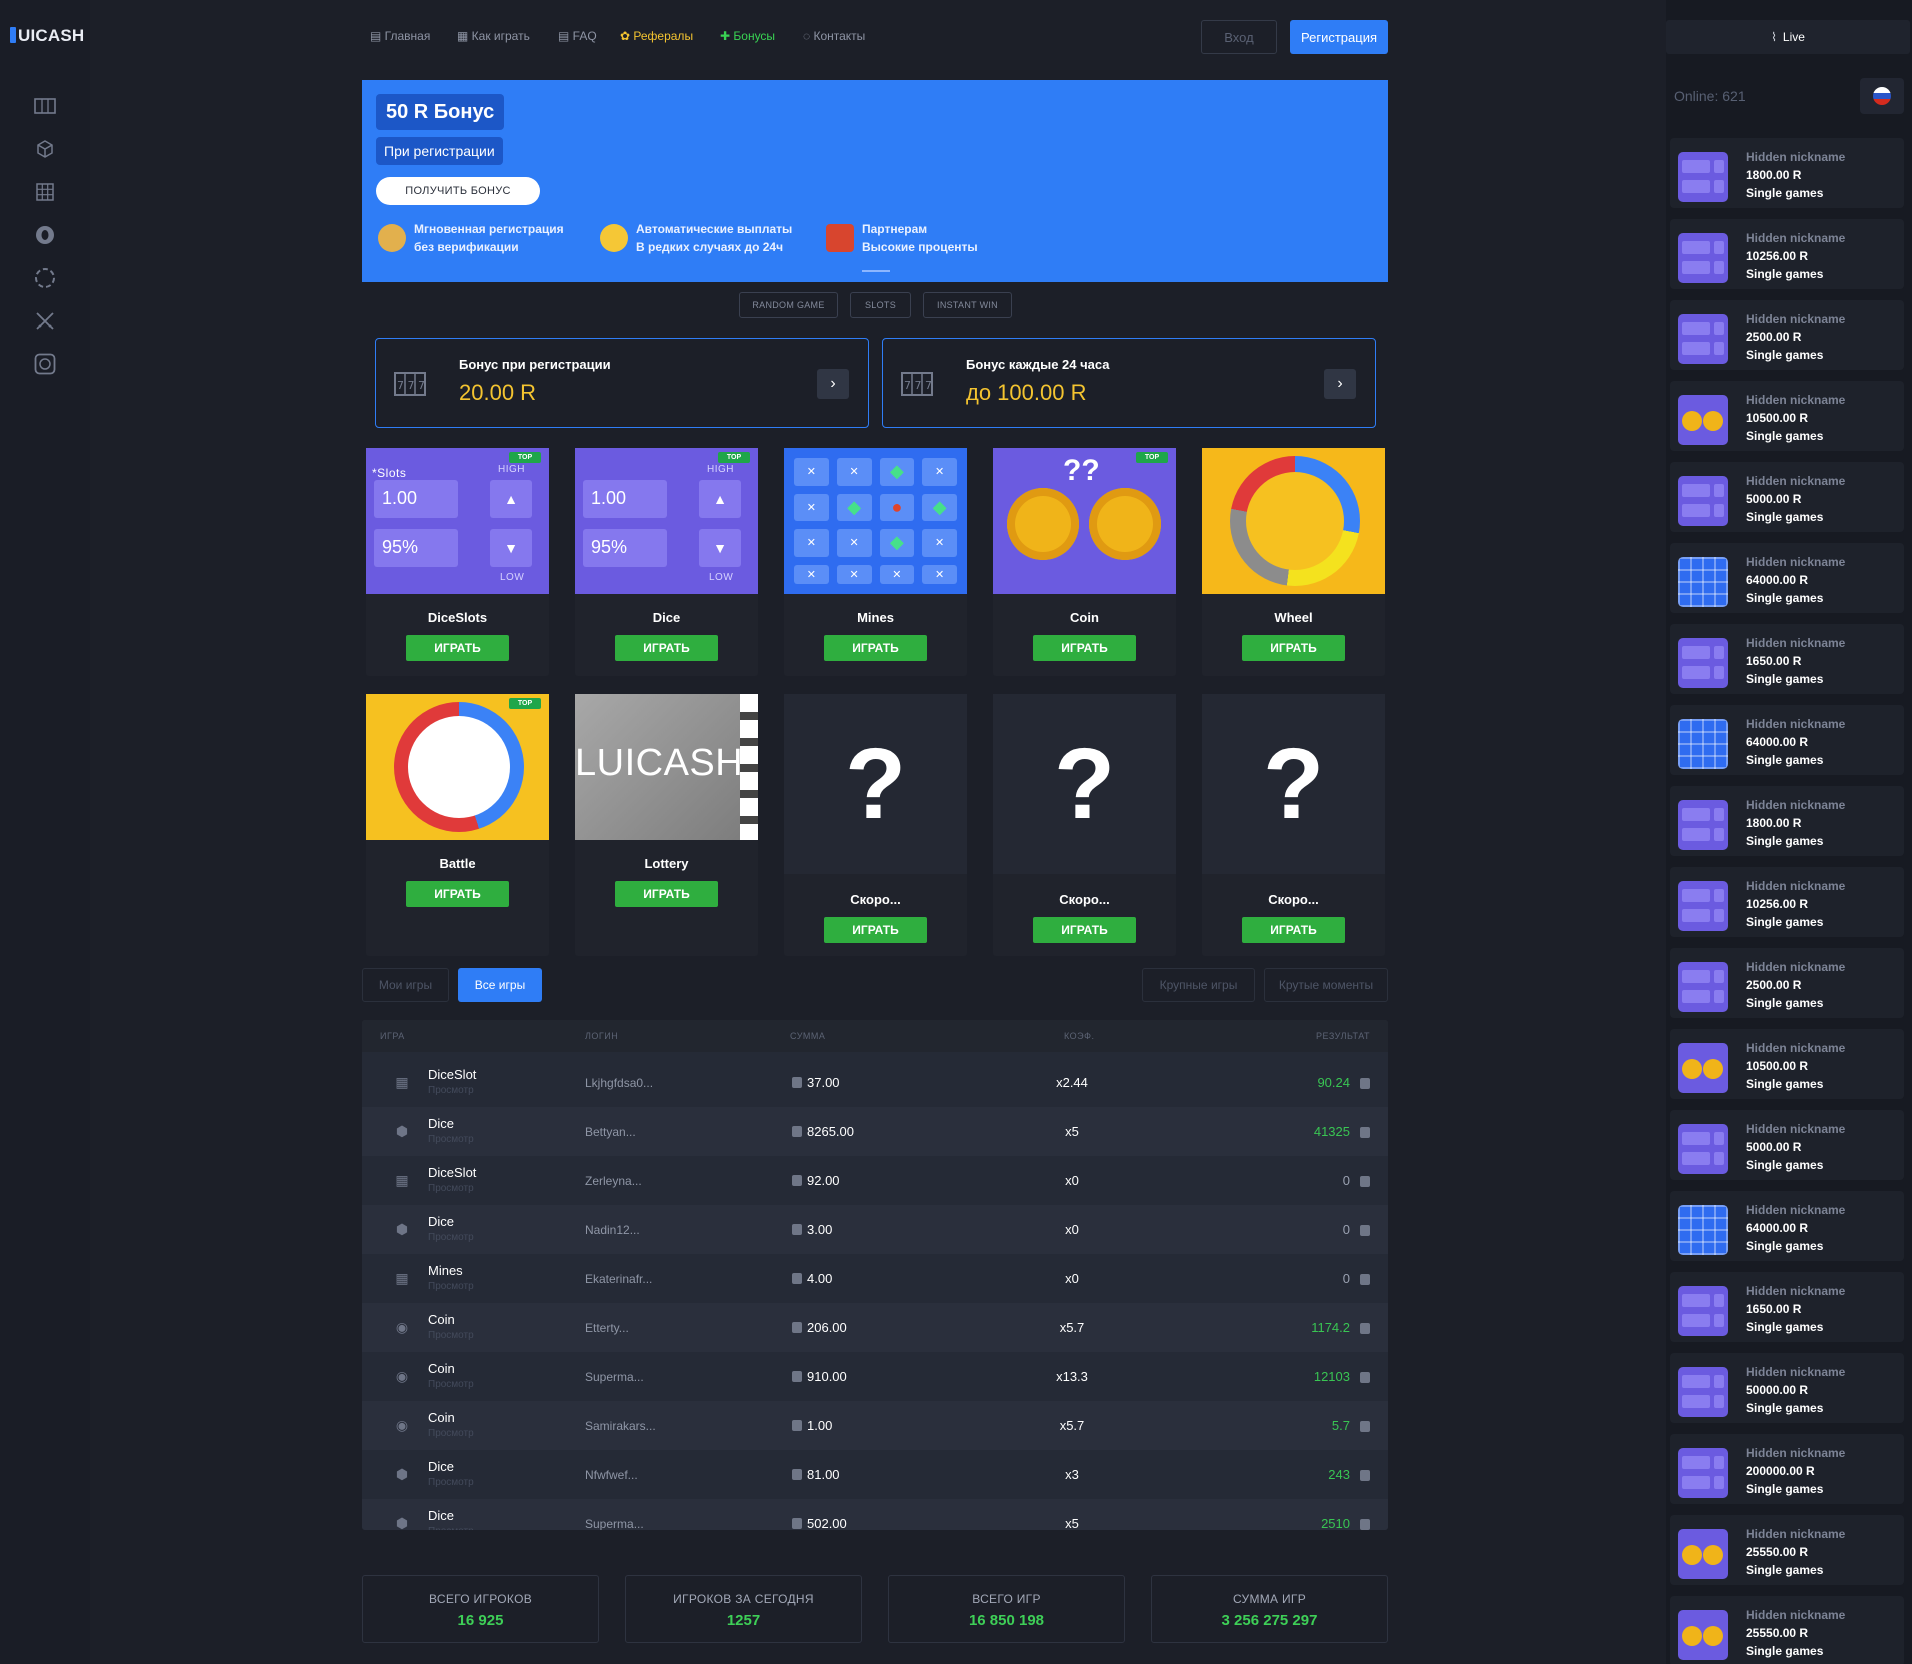 The width and height of the screenshot is (1912, 1664). Describe the element at coordinates (875, 1327) in the screenshot. I see `table-row: ◉ Coin Просмотр Etterty... 206.00 x5.7 1174.2` at that location.